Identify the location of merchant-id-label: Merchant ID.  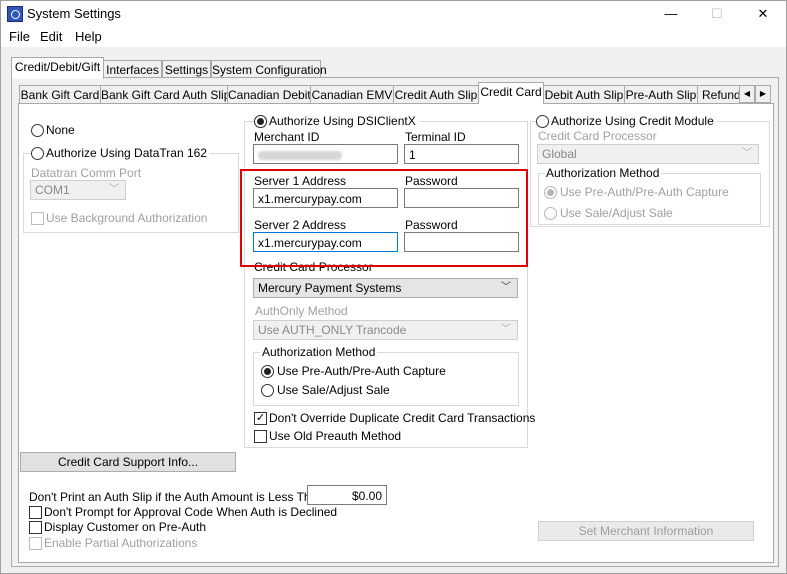
(287, 137).